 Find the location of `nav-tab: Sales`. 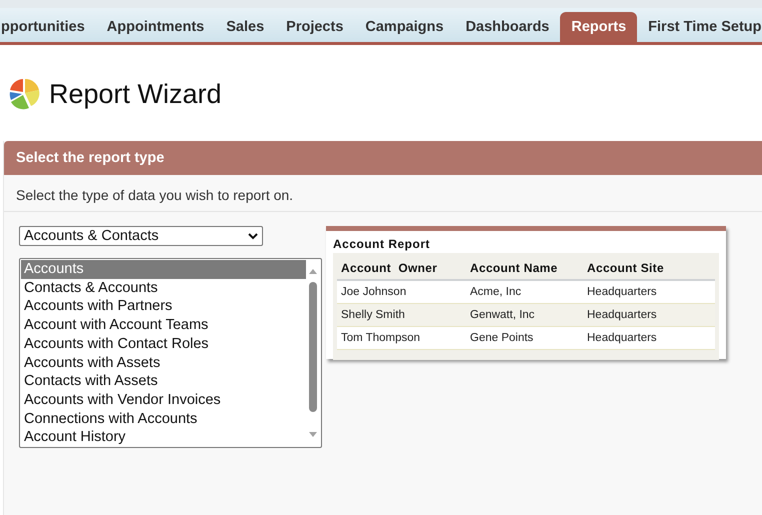

nav-tab: Sales is located at coordinates (245, 27).